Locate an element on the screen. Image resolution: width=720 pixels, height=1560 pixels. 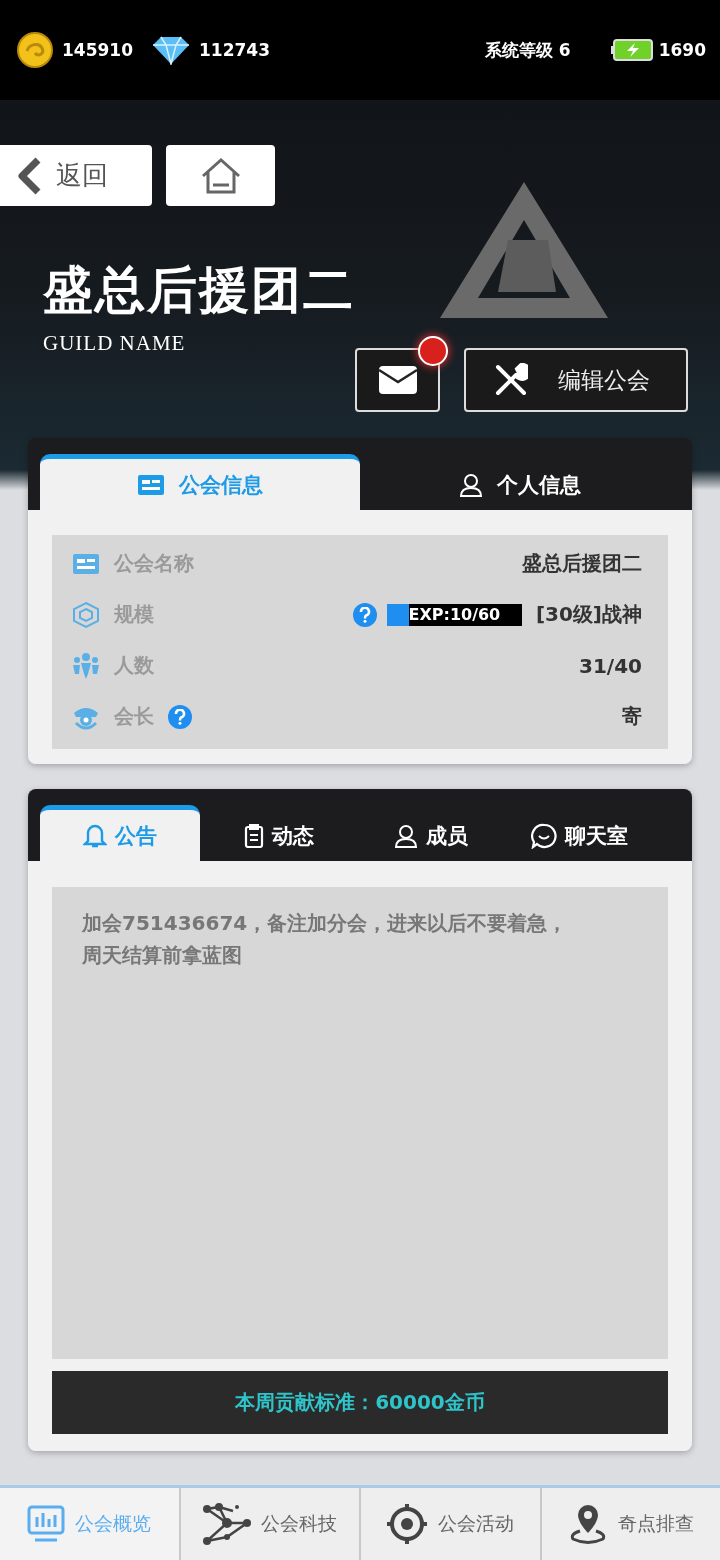
tab: 聊天室 is located at coordinates (579, 833).